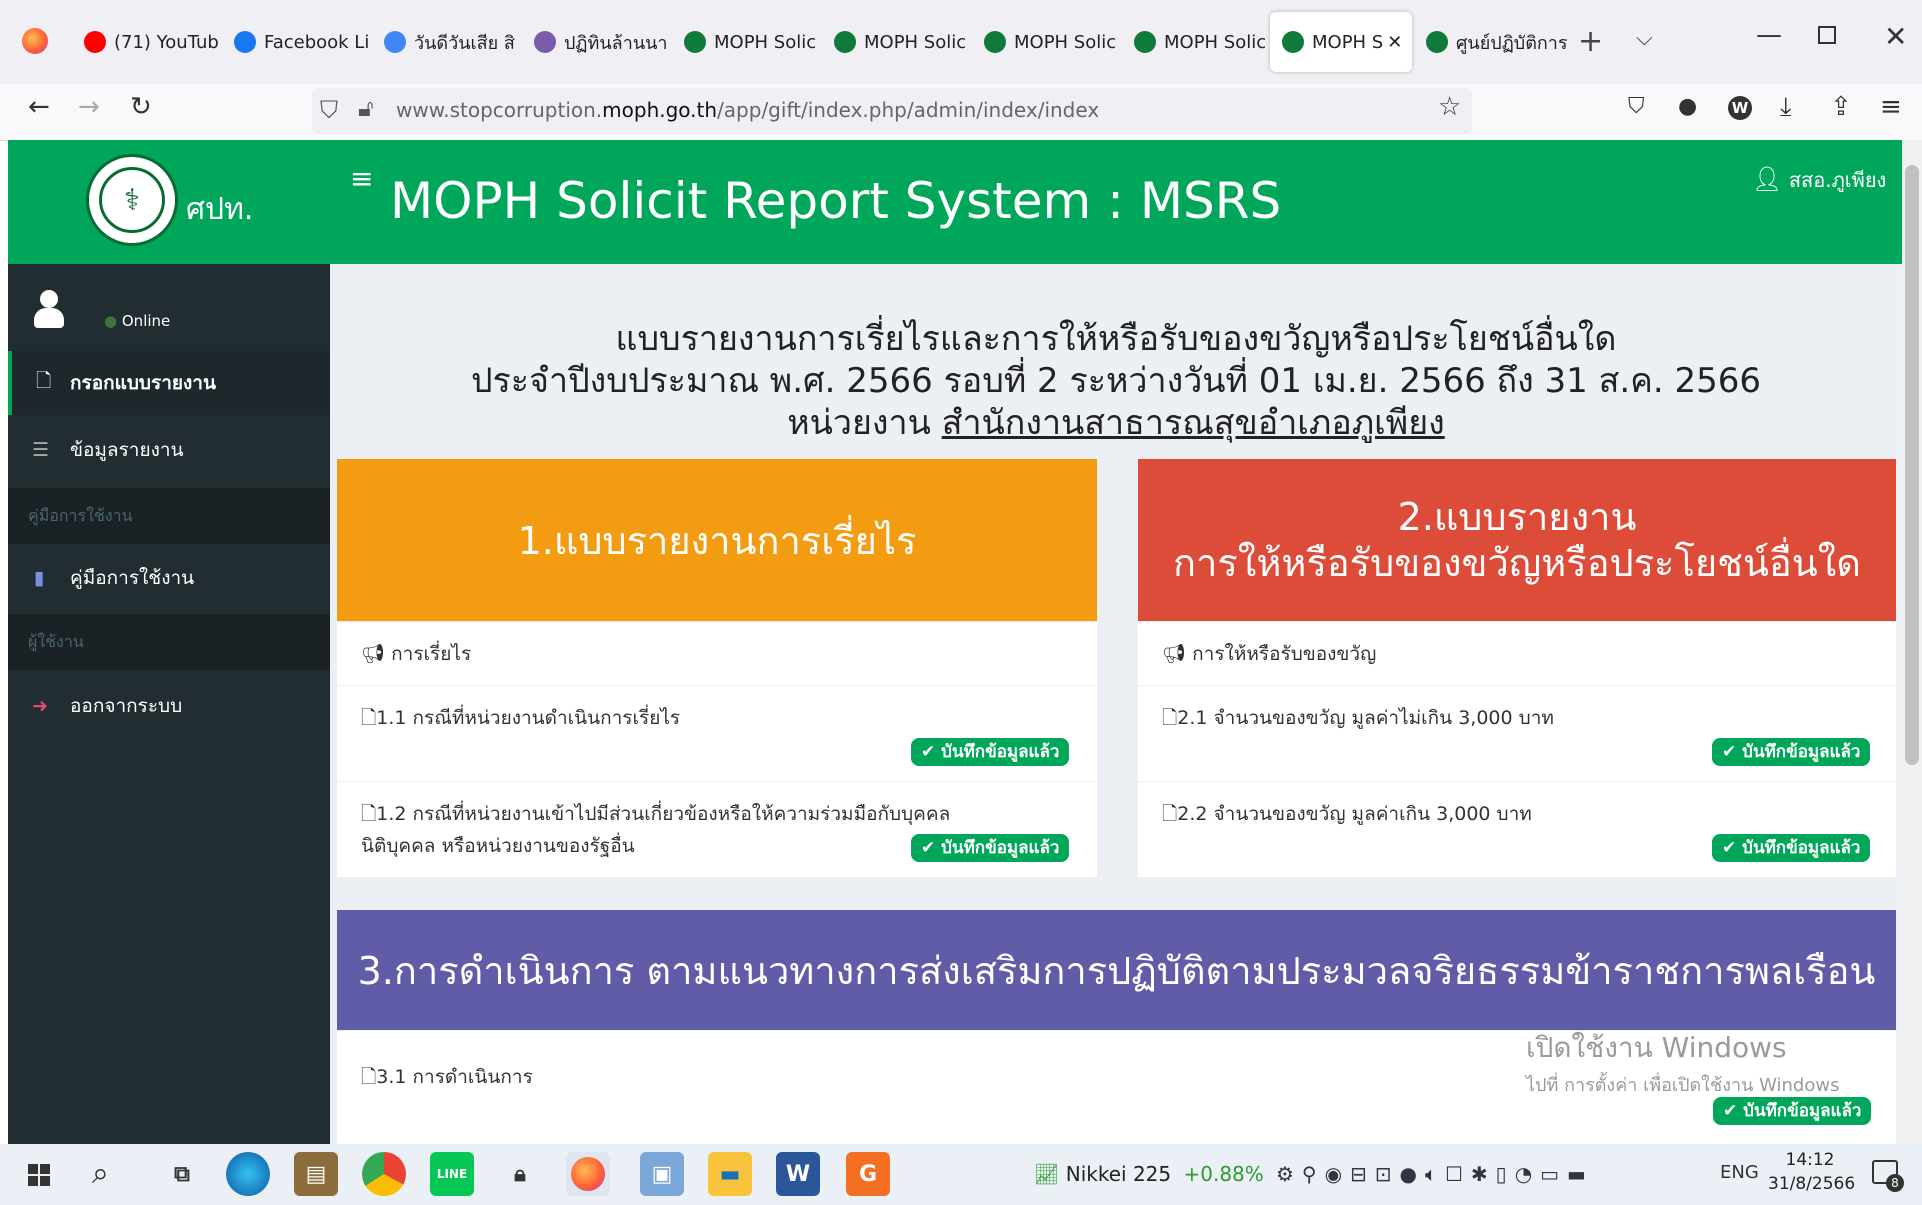 The image size is (1922, 1205). What do you see at coordinates (1644, 38) in the screenshot?
I see `tab-list-chevron-icon: ⌵` at bounding box center [1644, 38].